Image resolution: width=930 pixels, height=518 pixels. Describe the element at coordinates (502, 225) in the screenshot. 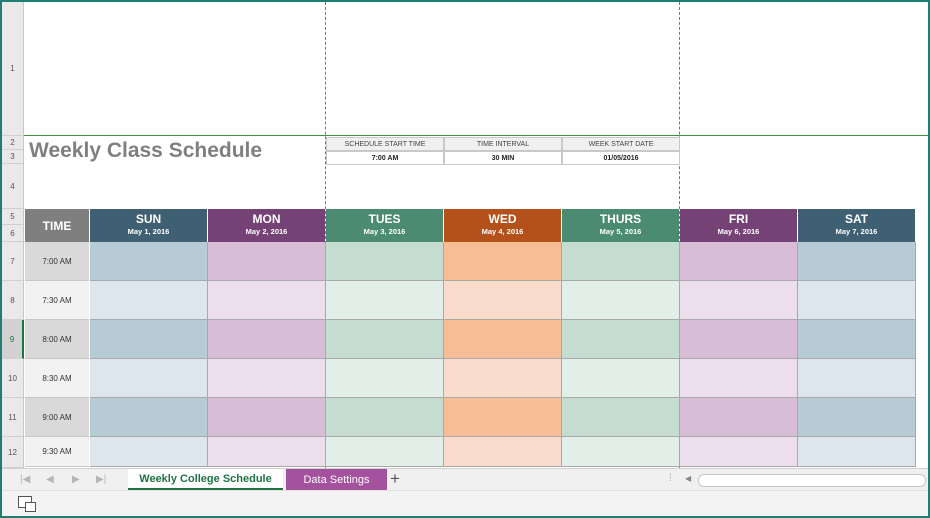

I see `day-header-wed: WED May 4, 2016` at that location.